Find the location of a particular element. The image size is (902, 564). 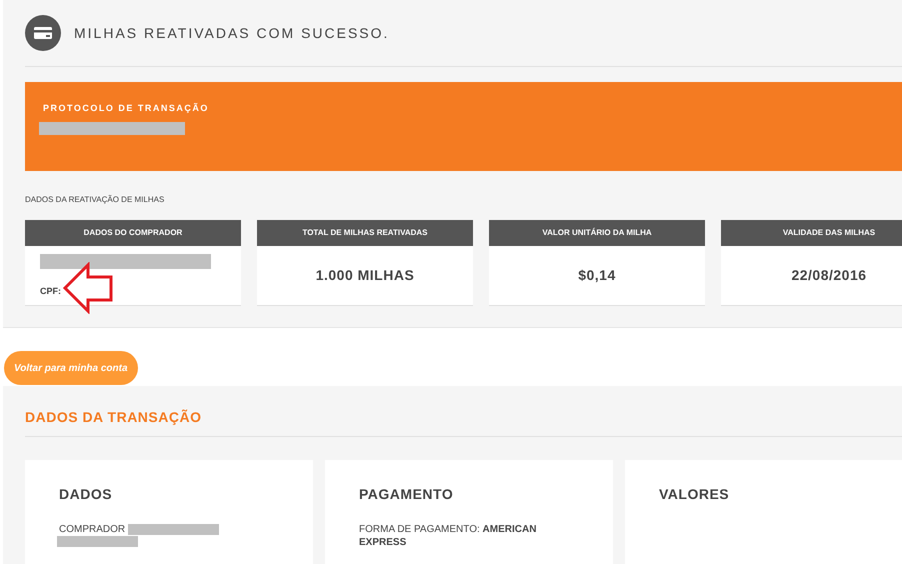

stat-header: VALIDADE DAS MILHAS is located at coordinates (811, 233).